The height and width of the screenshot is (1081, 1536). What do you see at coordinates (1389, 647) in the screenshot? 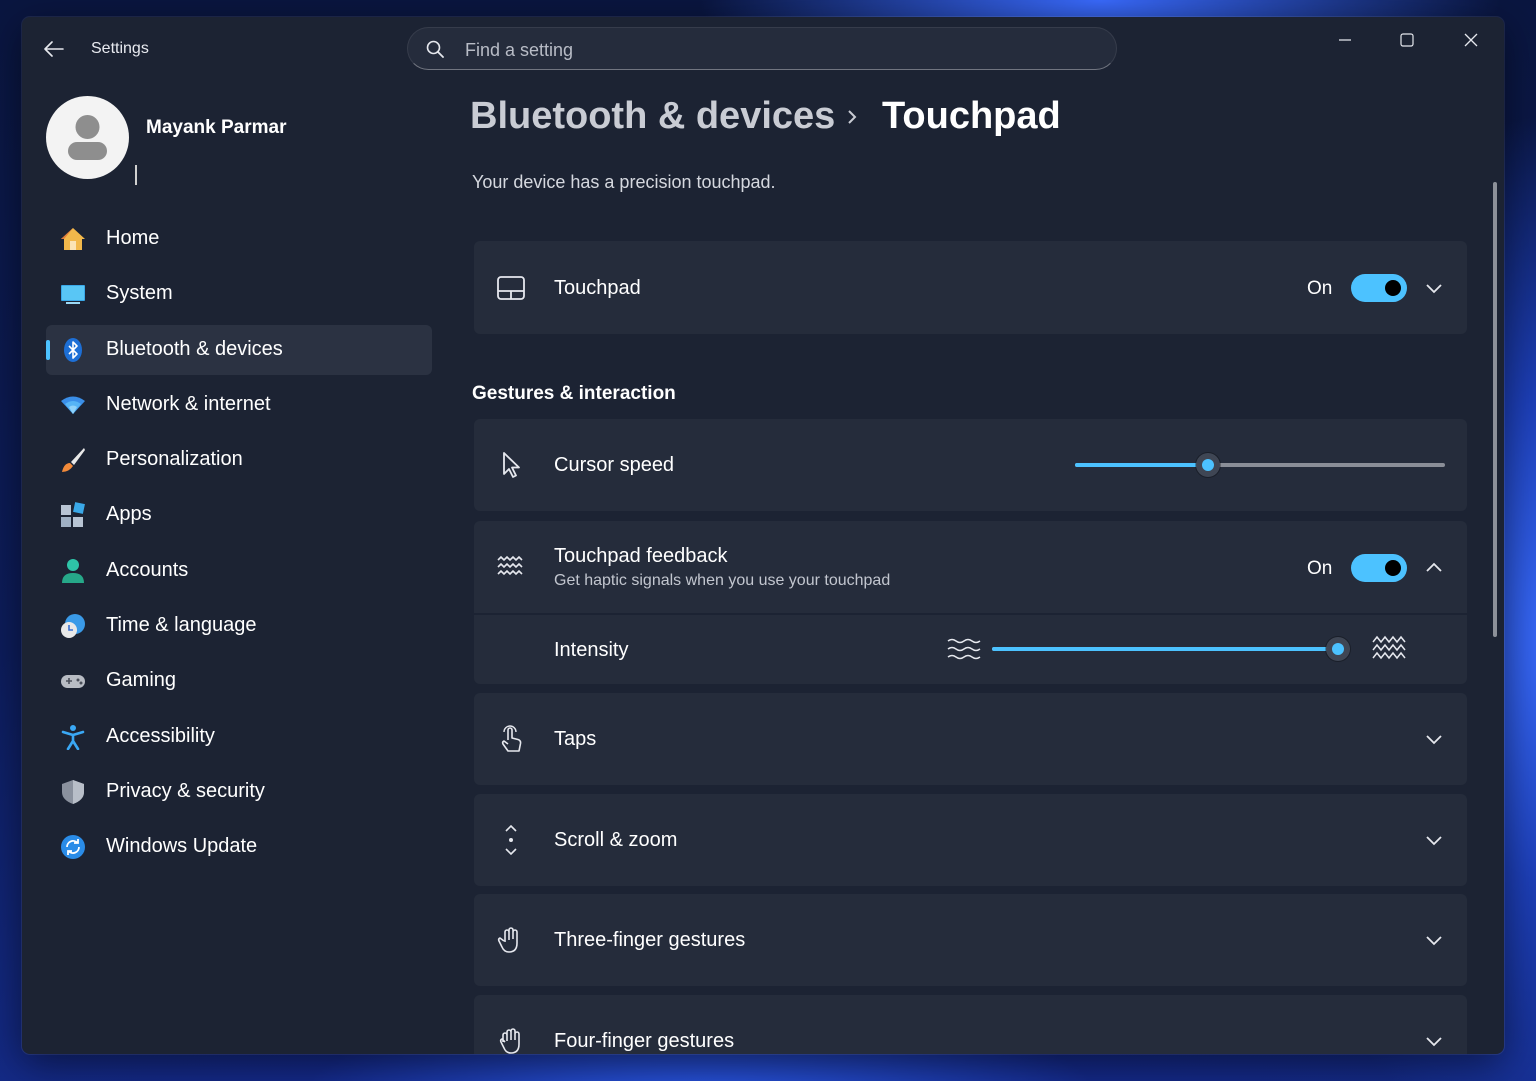
I see `high-intensity-icon` at bounding box center [1389, 647].